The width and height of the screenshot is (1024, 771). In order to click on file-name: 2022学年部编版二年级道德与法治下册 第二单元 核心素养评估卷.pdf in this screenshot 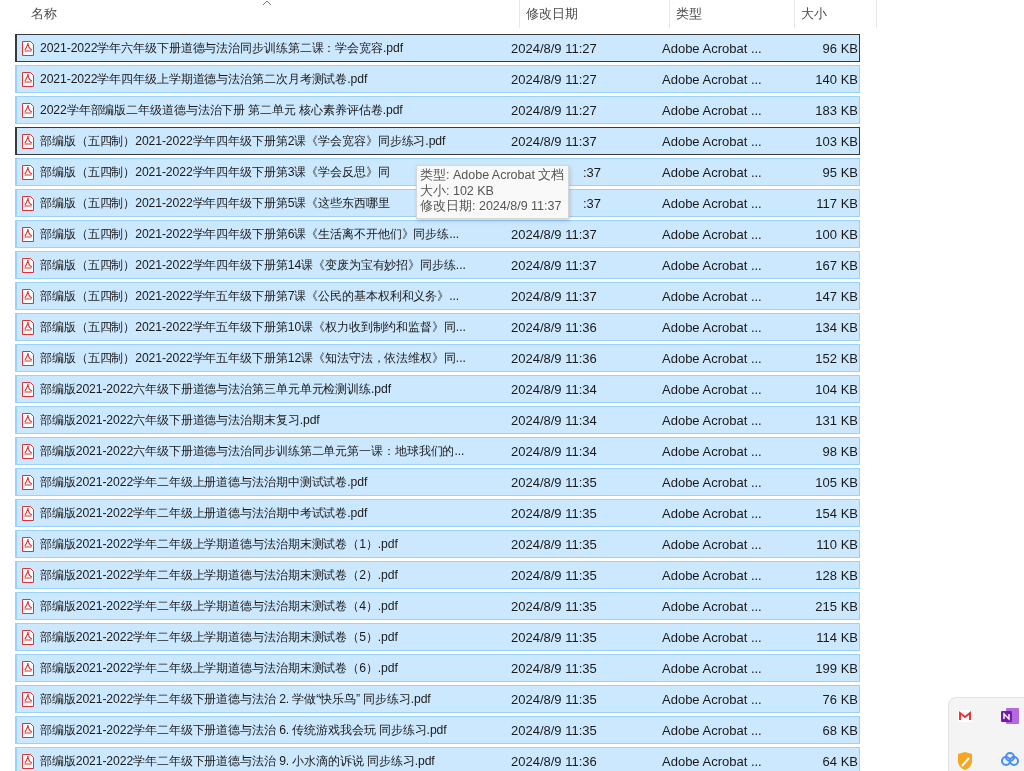, I will do `click(221, 110)`.